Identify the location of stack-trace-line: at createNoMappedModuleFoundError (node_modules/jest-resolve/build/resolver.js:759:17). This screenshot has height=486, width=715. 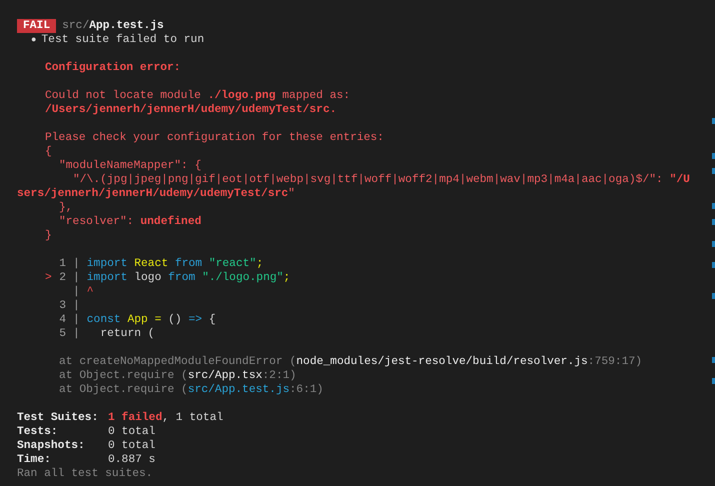
(350, 362).